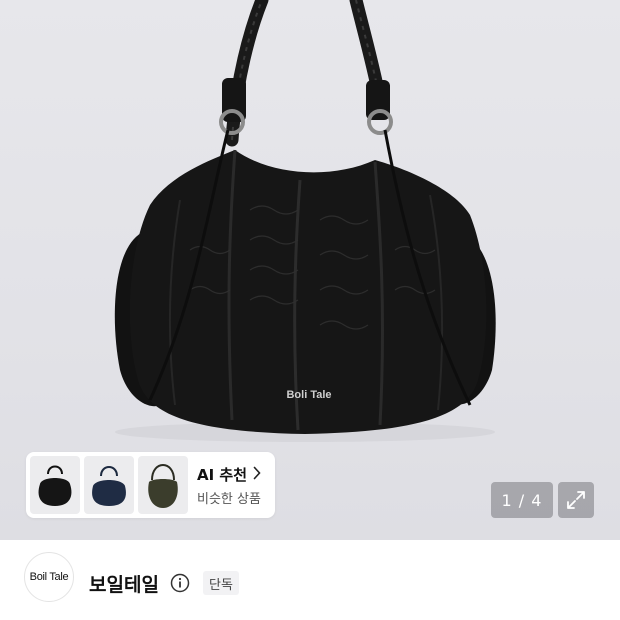 The height and width of the screenshot is (620, 620). What do you see at coordinates (522, 500) in the screenshot?
I see `image-pager: 1 / 4` at bounding box center [522, 500].